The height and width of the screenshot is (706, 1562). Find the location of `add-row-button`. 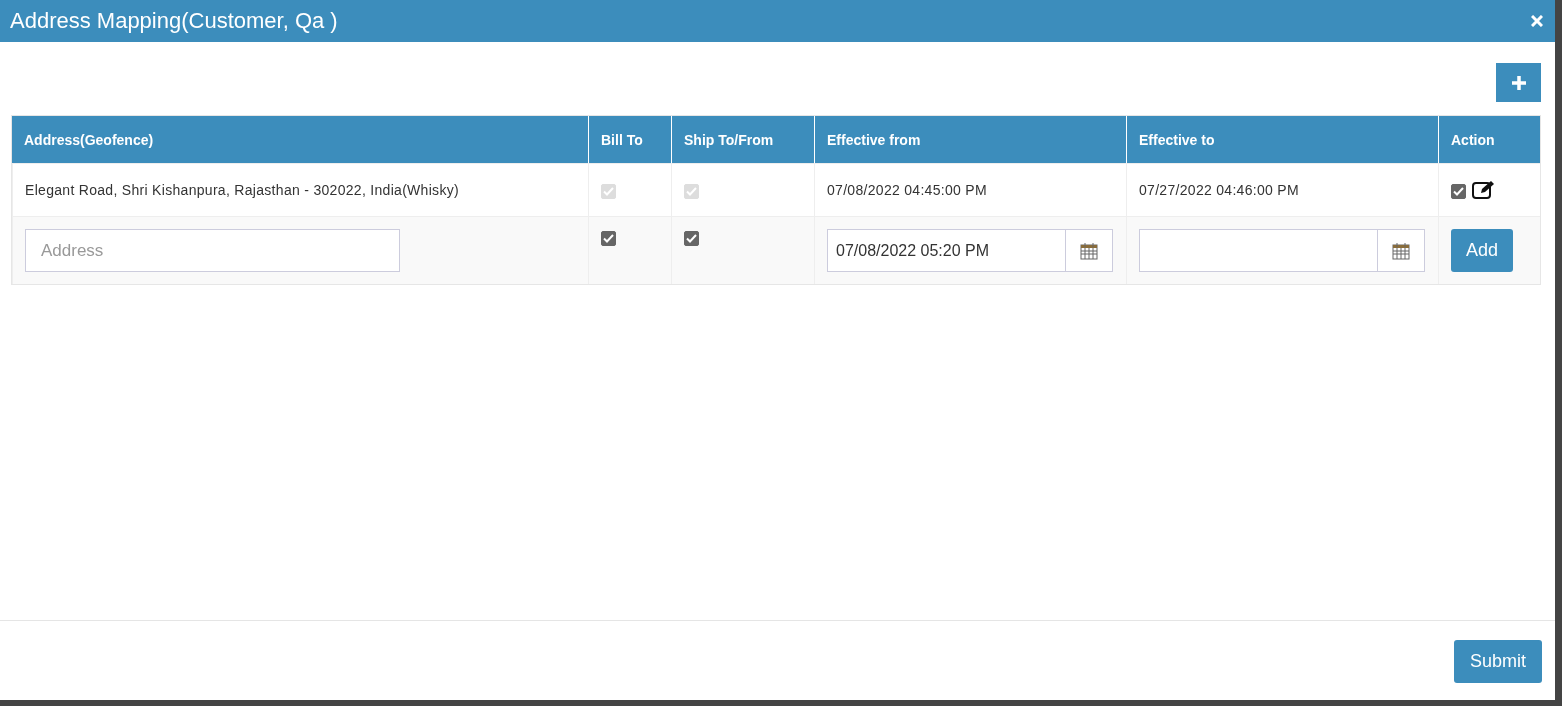

add-row-button is located at coordinates (1518, 82).